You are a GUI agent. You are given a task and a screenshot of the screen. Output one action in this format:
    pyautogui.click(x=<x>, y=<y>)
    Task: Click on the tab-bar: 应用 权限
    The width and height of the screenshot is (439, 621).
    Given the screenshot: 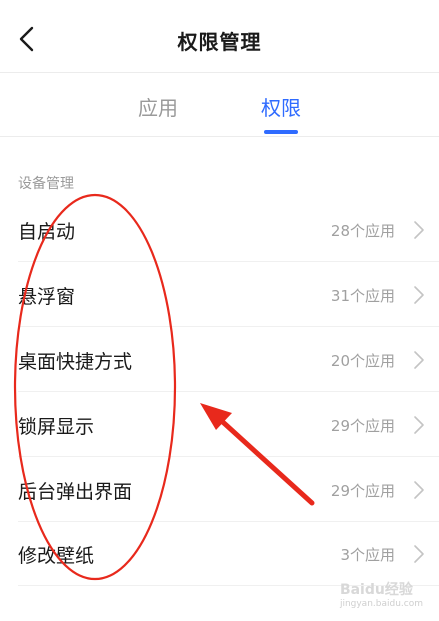 What is the action you would take?
    pyautogui.click(x=219, y=107)
    